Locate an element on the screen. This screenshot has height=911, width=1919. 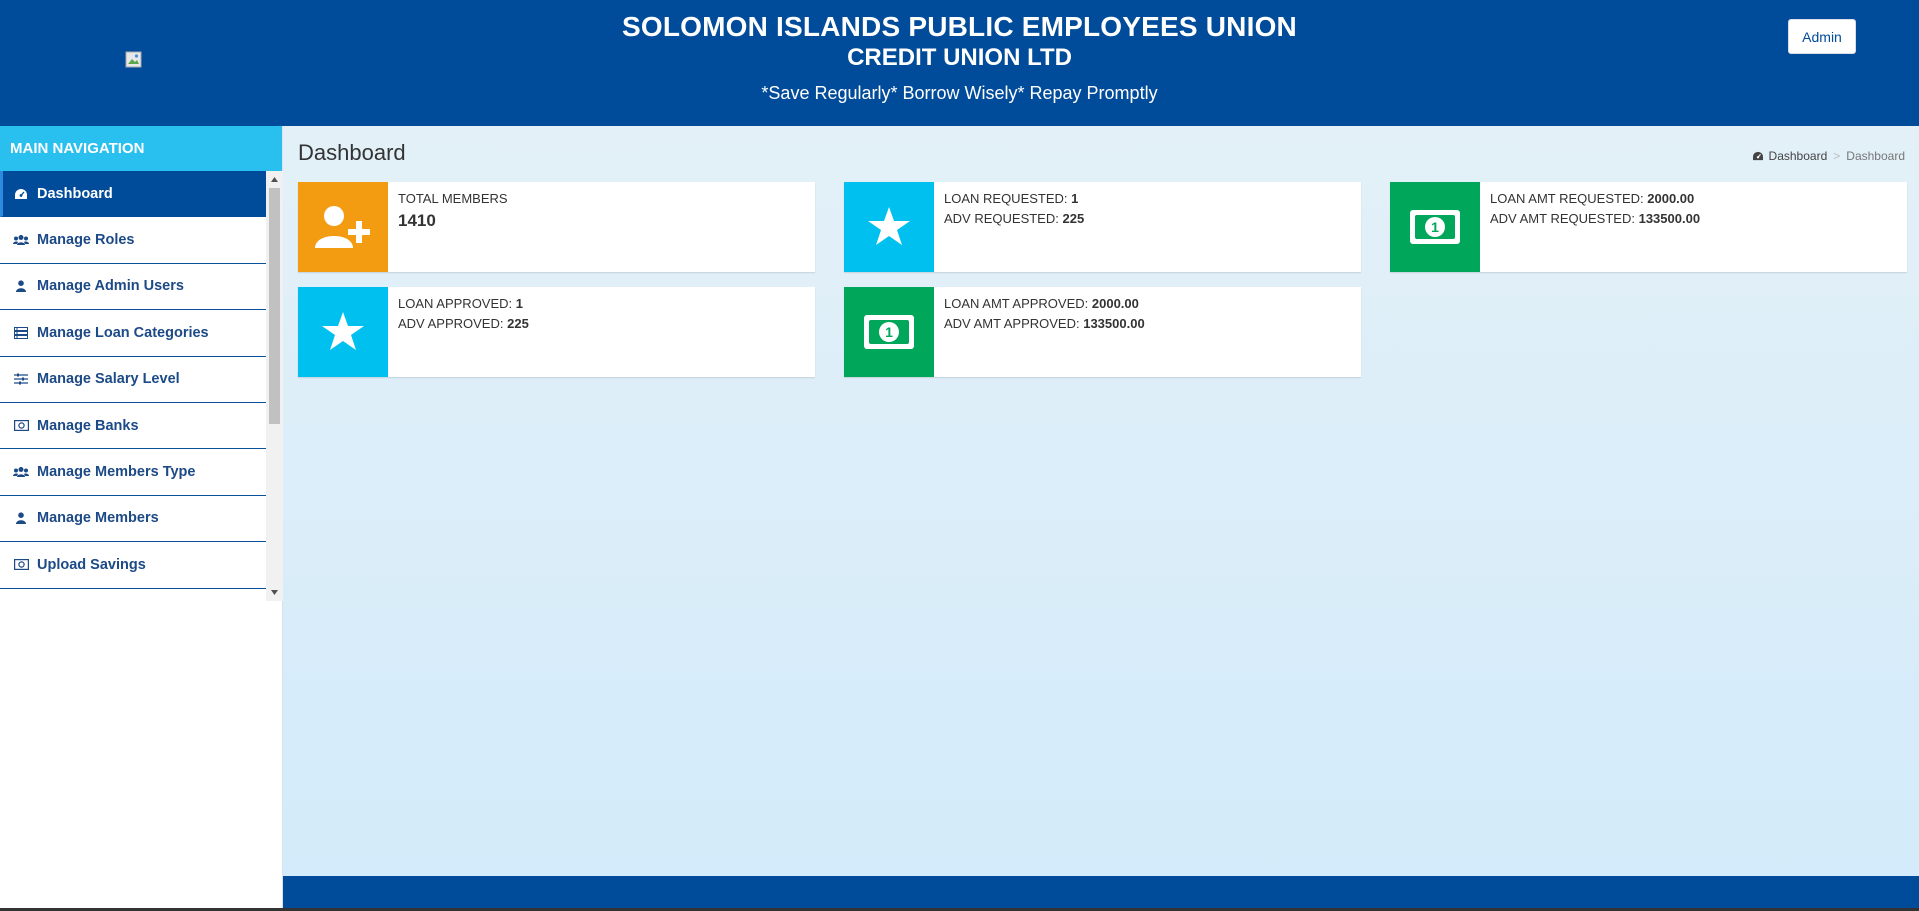
adv-amt-approved-label: ADV AMT APPROVED: is located at coordinates (1012, 323).